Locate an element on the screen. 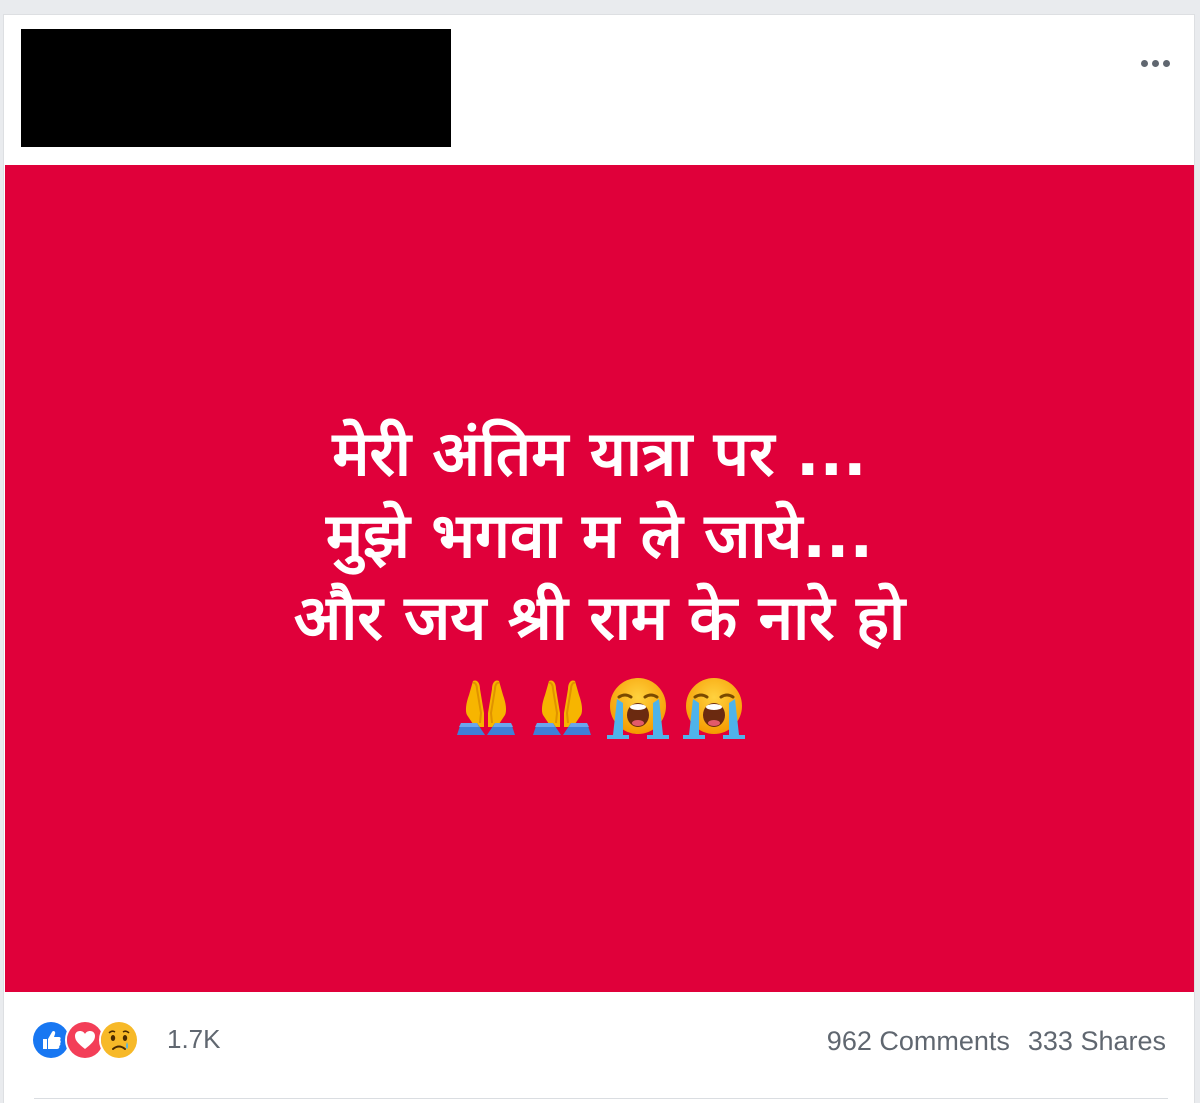  redacted-author-header is located at coordinates (236, 88).